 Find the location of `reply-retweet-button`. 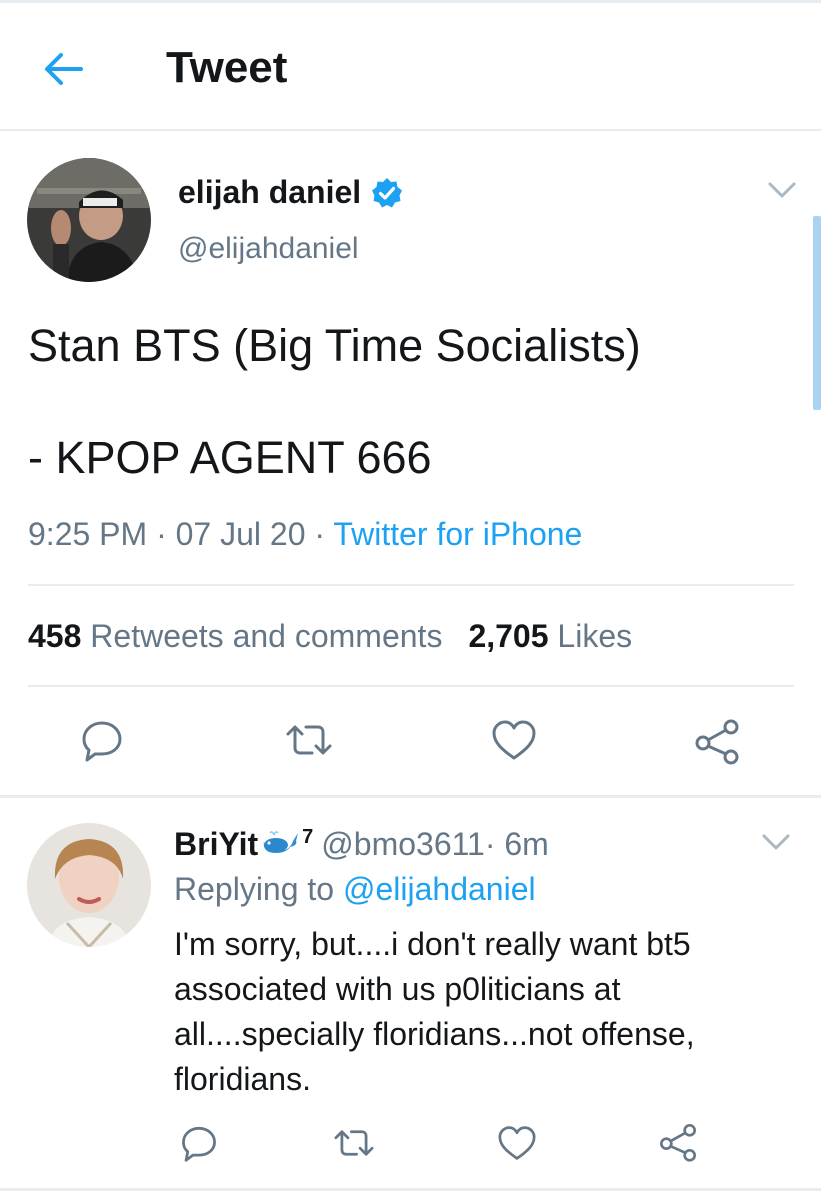

reply-retweet-button is located at coordinates (354, 1143).